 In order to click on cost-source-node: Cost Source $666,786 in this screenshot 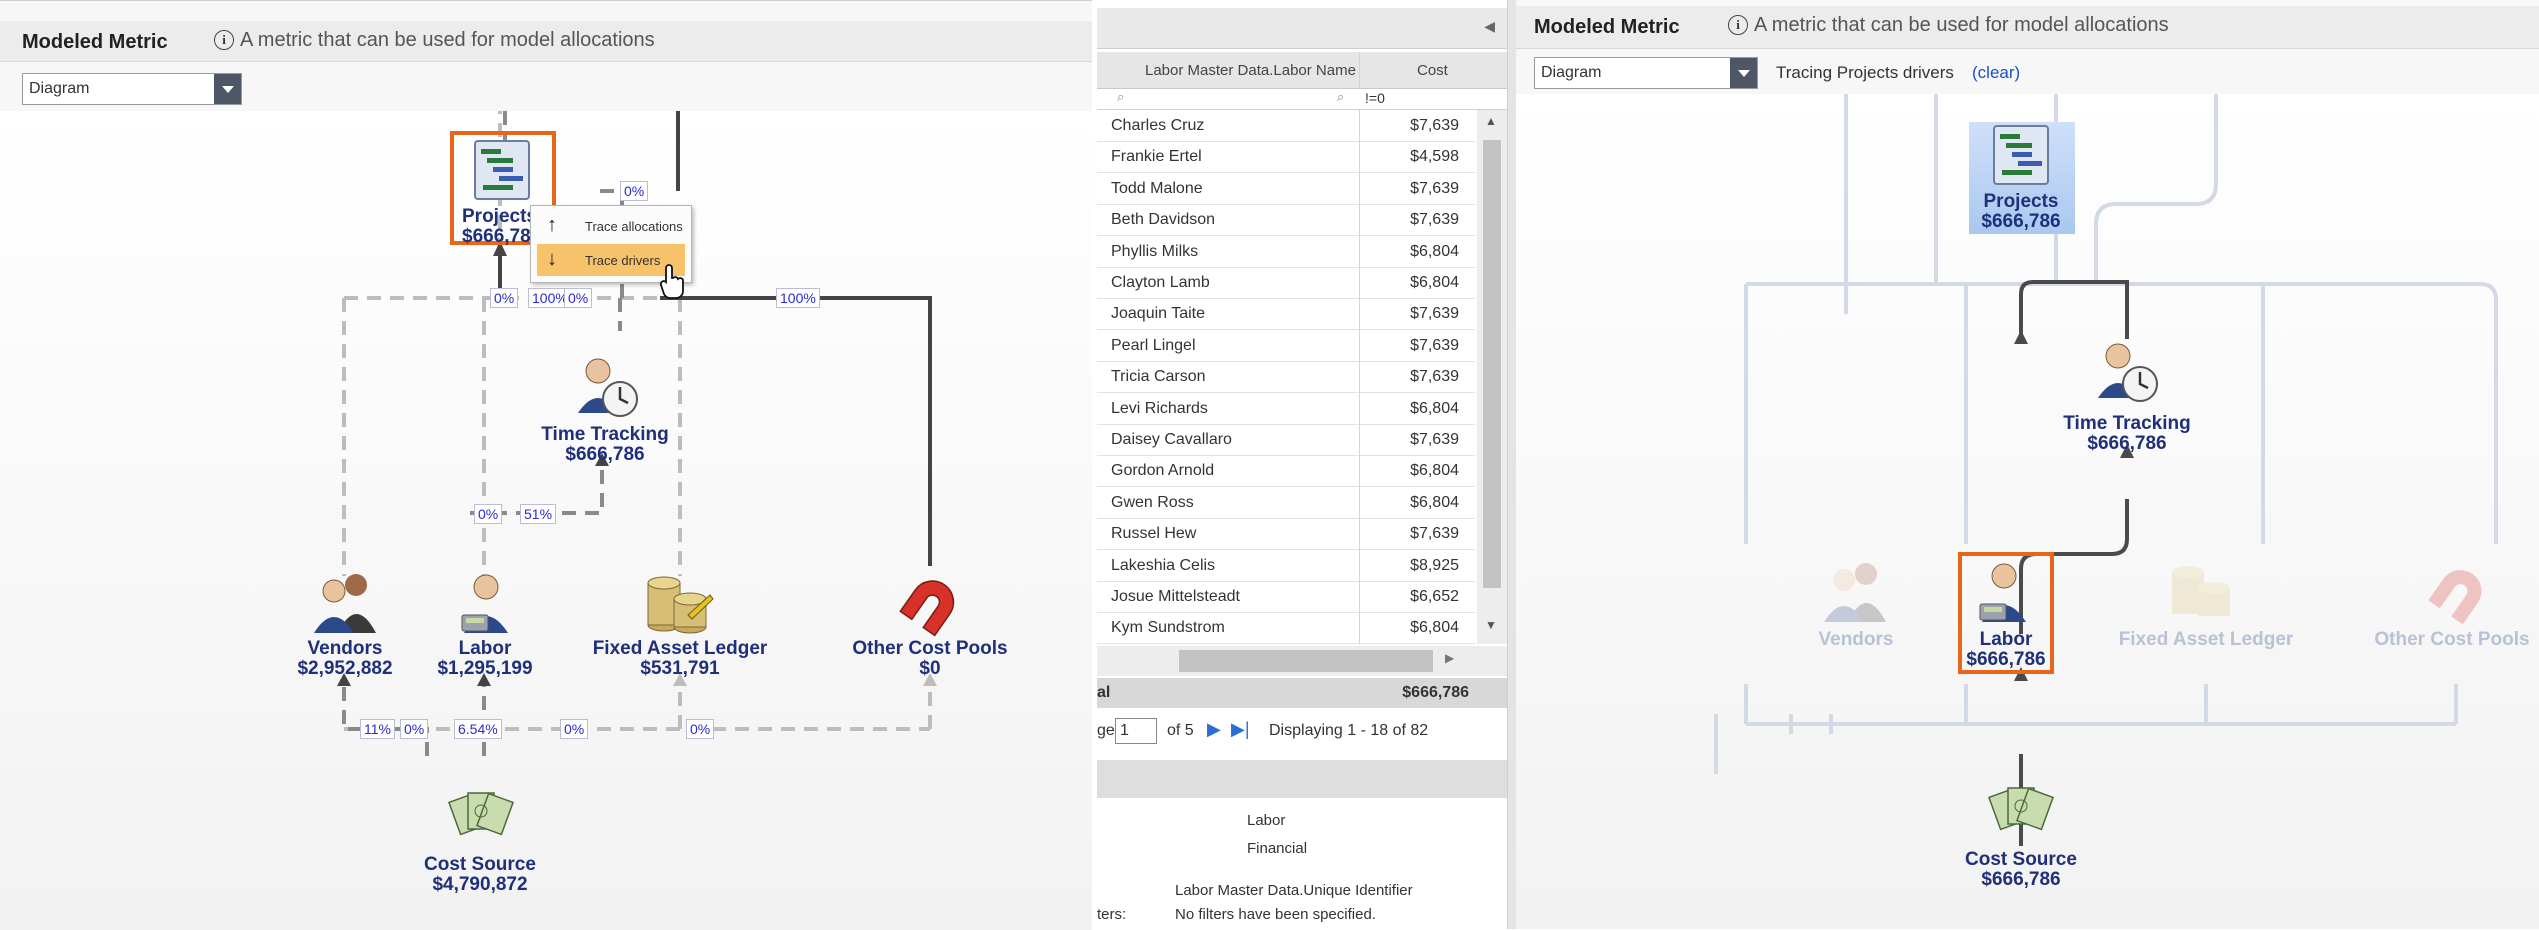, I will do `click(2021, 870)`.